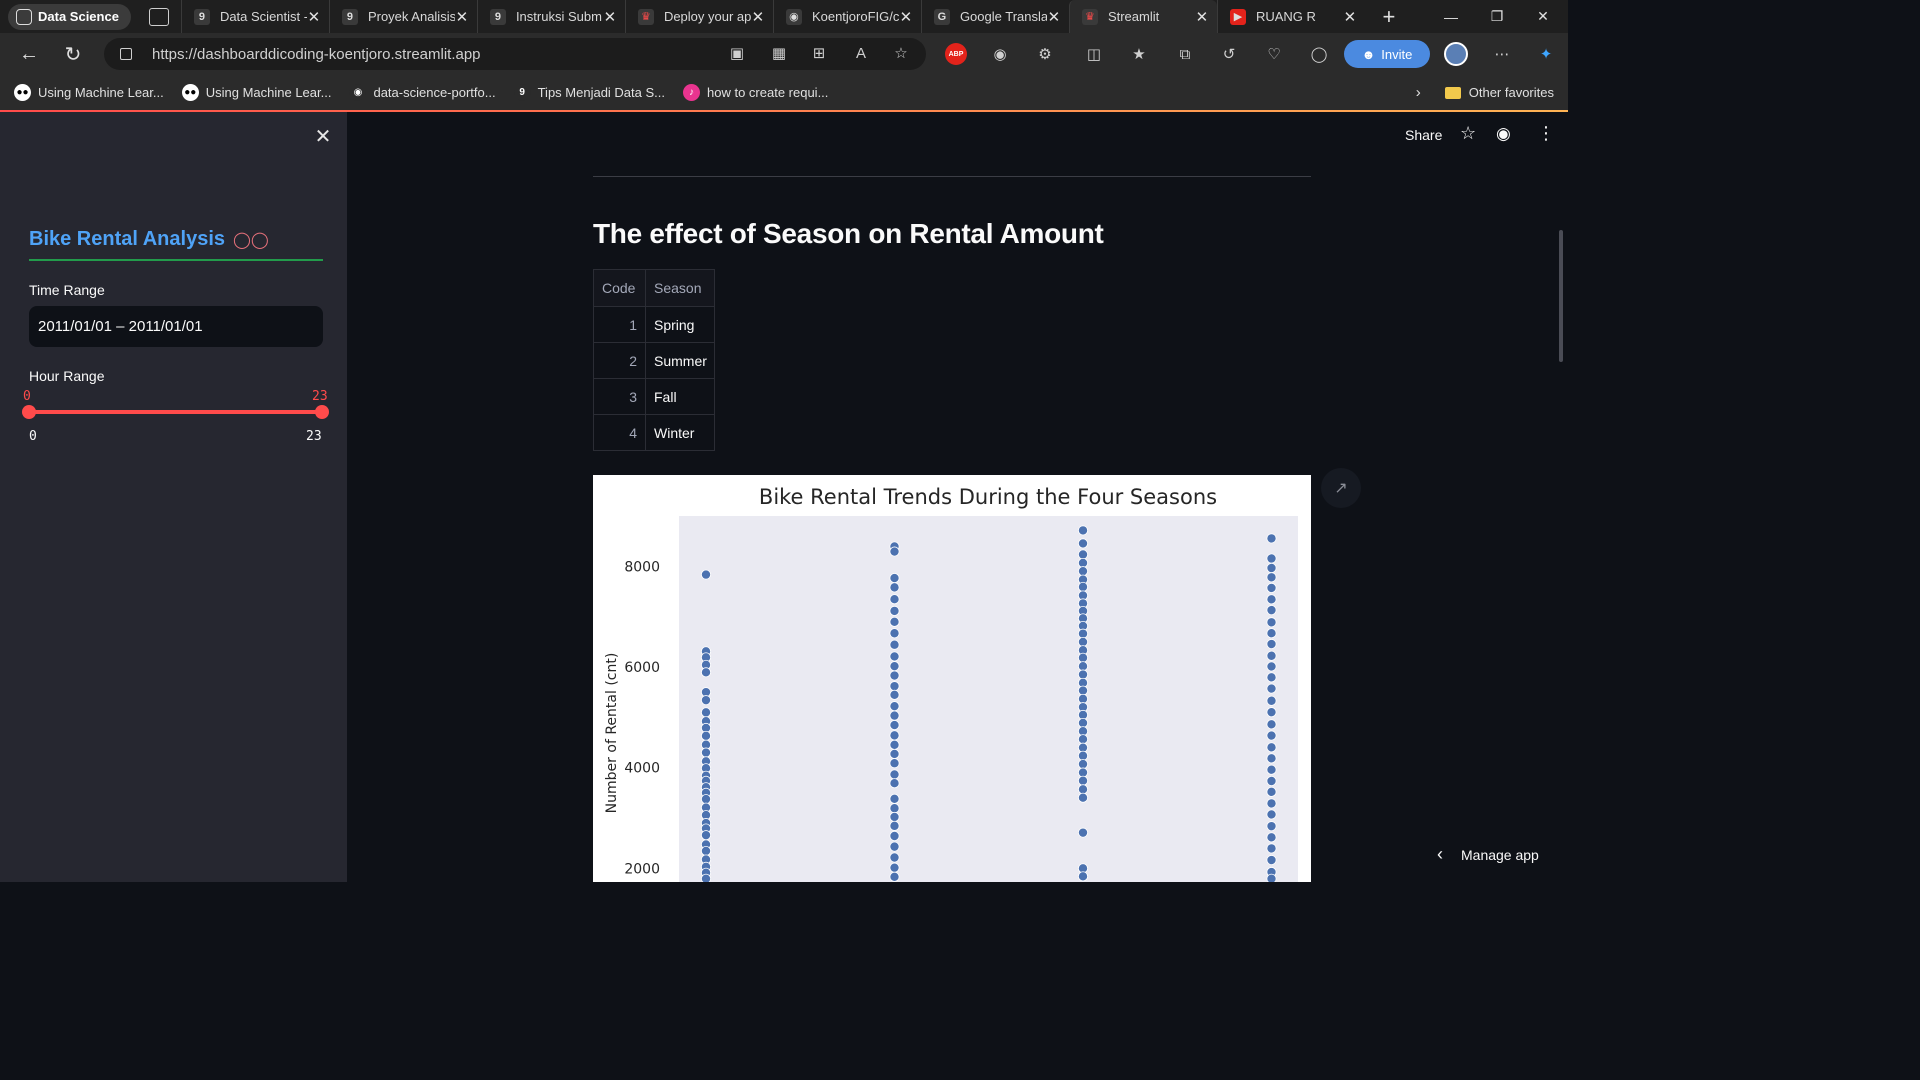  I want to click on app-available-icon: ▣, so click(737, 53).